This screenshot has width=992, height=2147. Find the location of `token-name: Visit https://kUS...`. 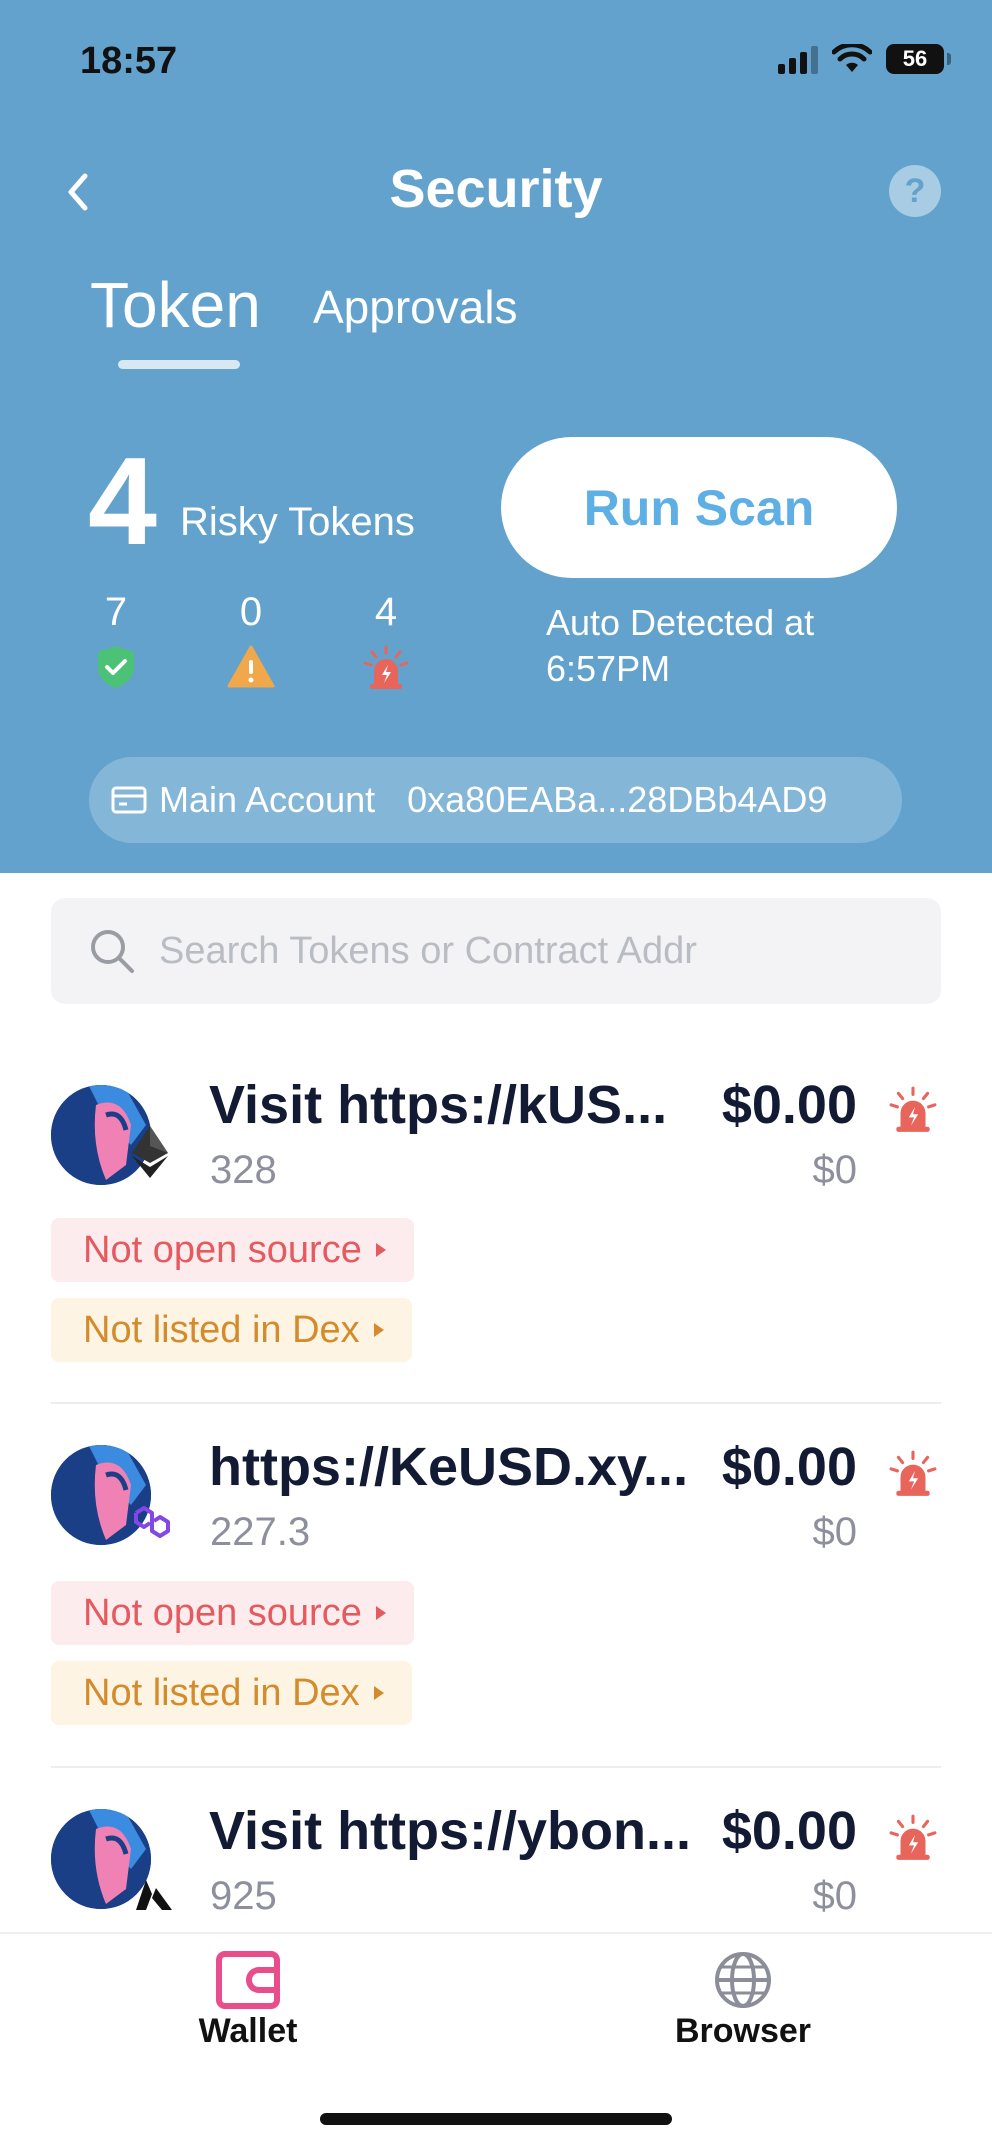

token-name: Visit https://kUS... is located at coordinates (438, 1105).